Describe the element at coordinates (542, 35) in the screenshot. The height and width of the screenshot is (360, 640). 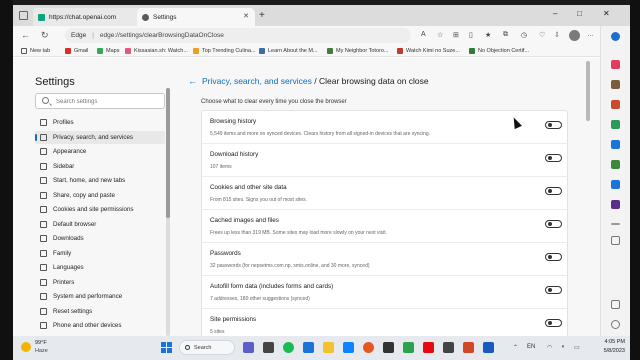
I see `browser-essentials-icon: ♡` at that location.